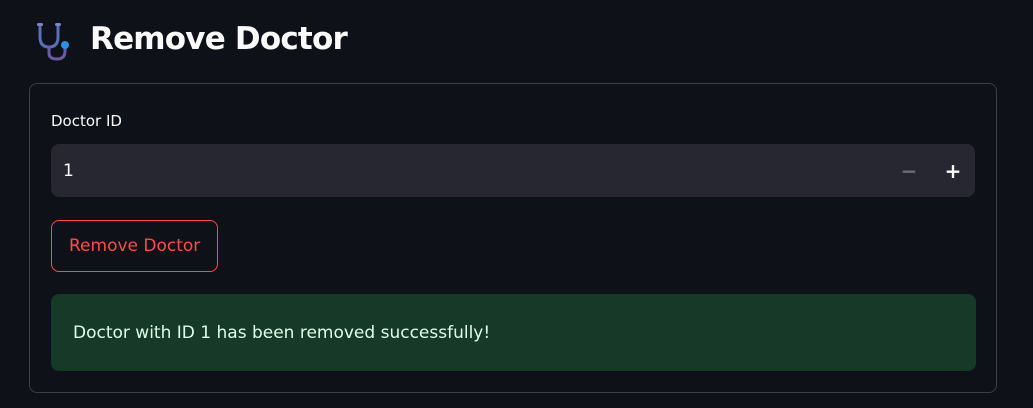 Image resolution: width=1033 pixels, height=408 pixels. I want to click on stethoscope-icon, so click(56, 39).